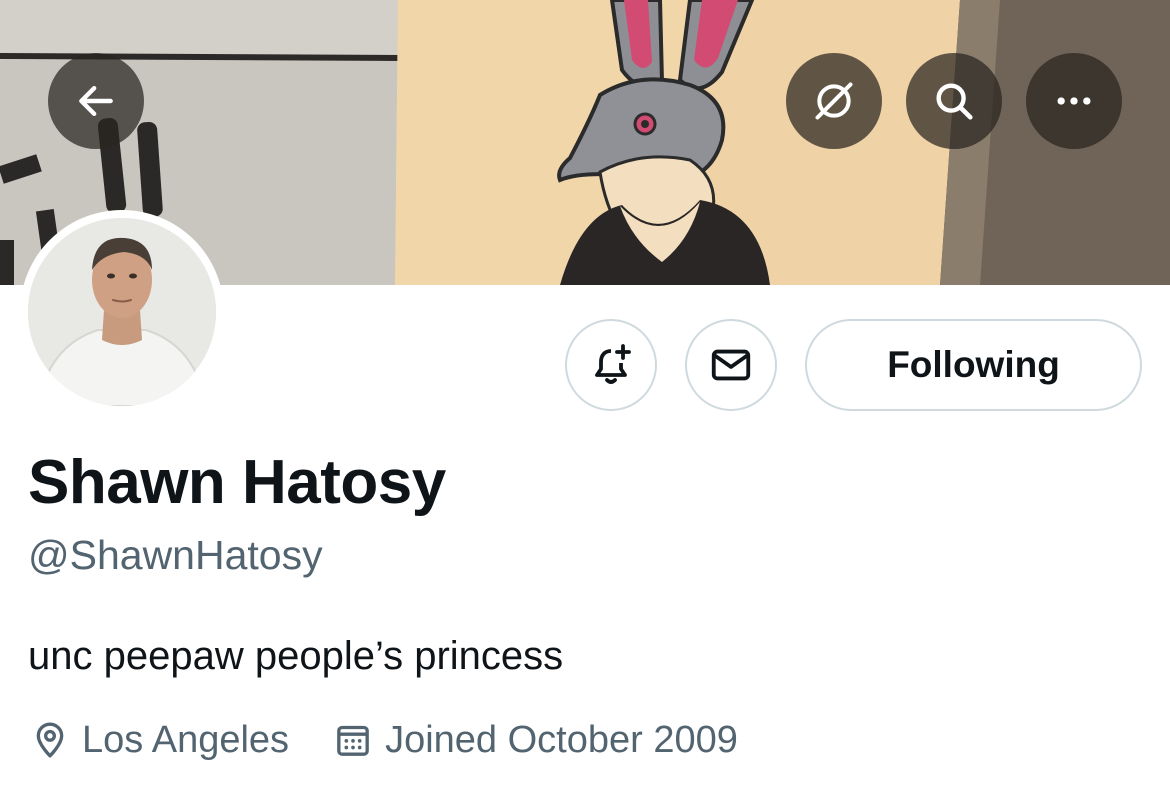 This screenshot has width=1170, height=802. Describe the element at coordinates (973, 365) in the screenshot. I see `following-button: Following` at that location.